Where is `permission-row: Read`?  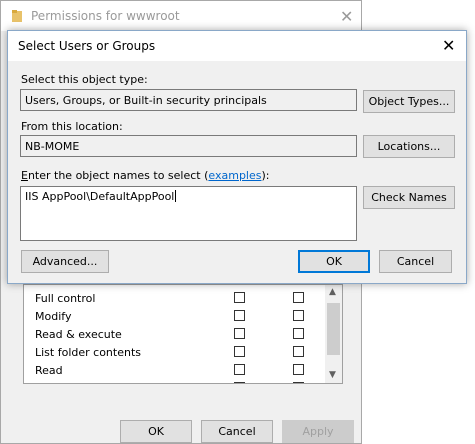
permission-row: Read is located at coordinates (176, 370).